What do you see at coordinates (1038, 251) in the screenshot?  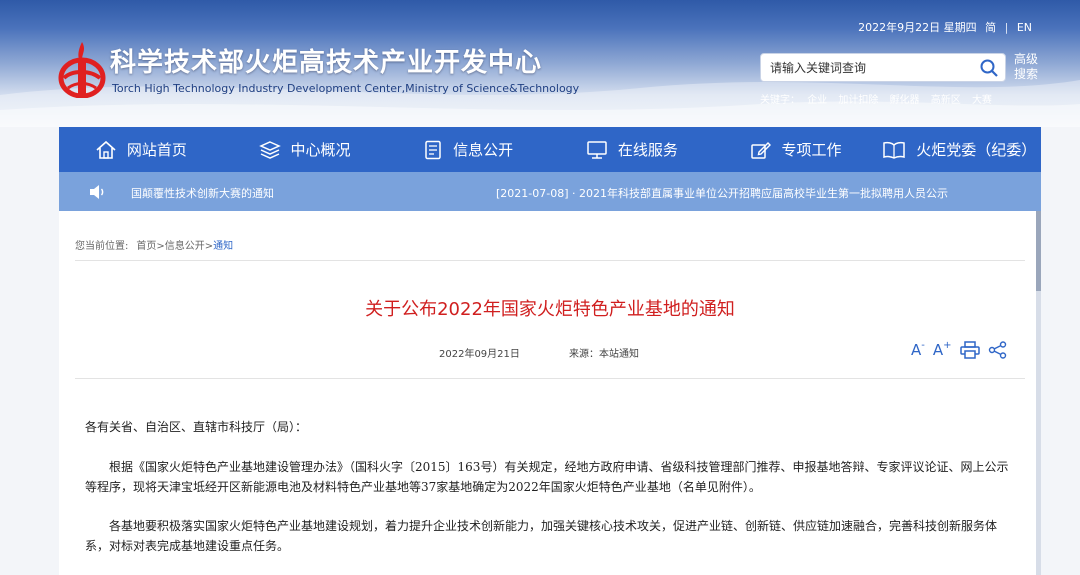 I see `scrollbar-thumb` at bounding box center [1038, 251].